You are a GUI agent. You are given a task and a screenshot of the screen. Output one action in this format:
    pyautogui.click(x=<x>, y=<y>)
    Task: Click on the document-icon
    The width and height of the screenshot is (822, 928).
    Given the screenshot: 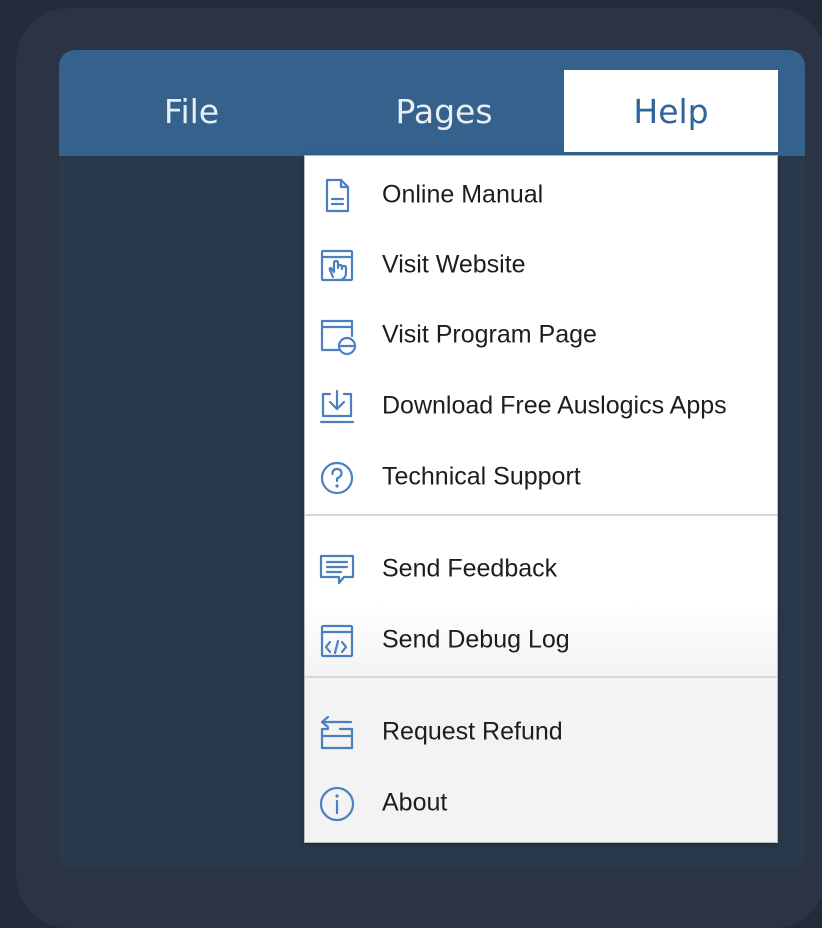 What is the action you would take?
    pyautogui.click(x=337, y=195)
    